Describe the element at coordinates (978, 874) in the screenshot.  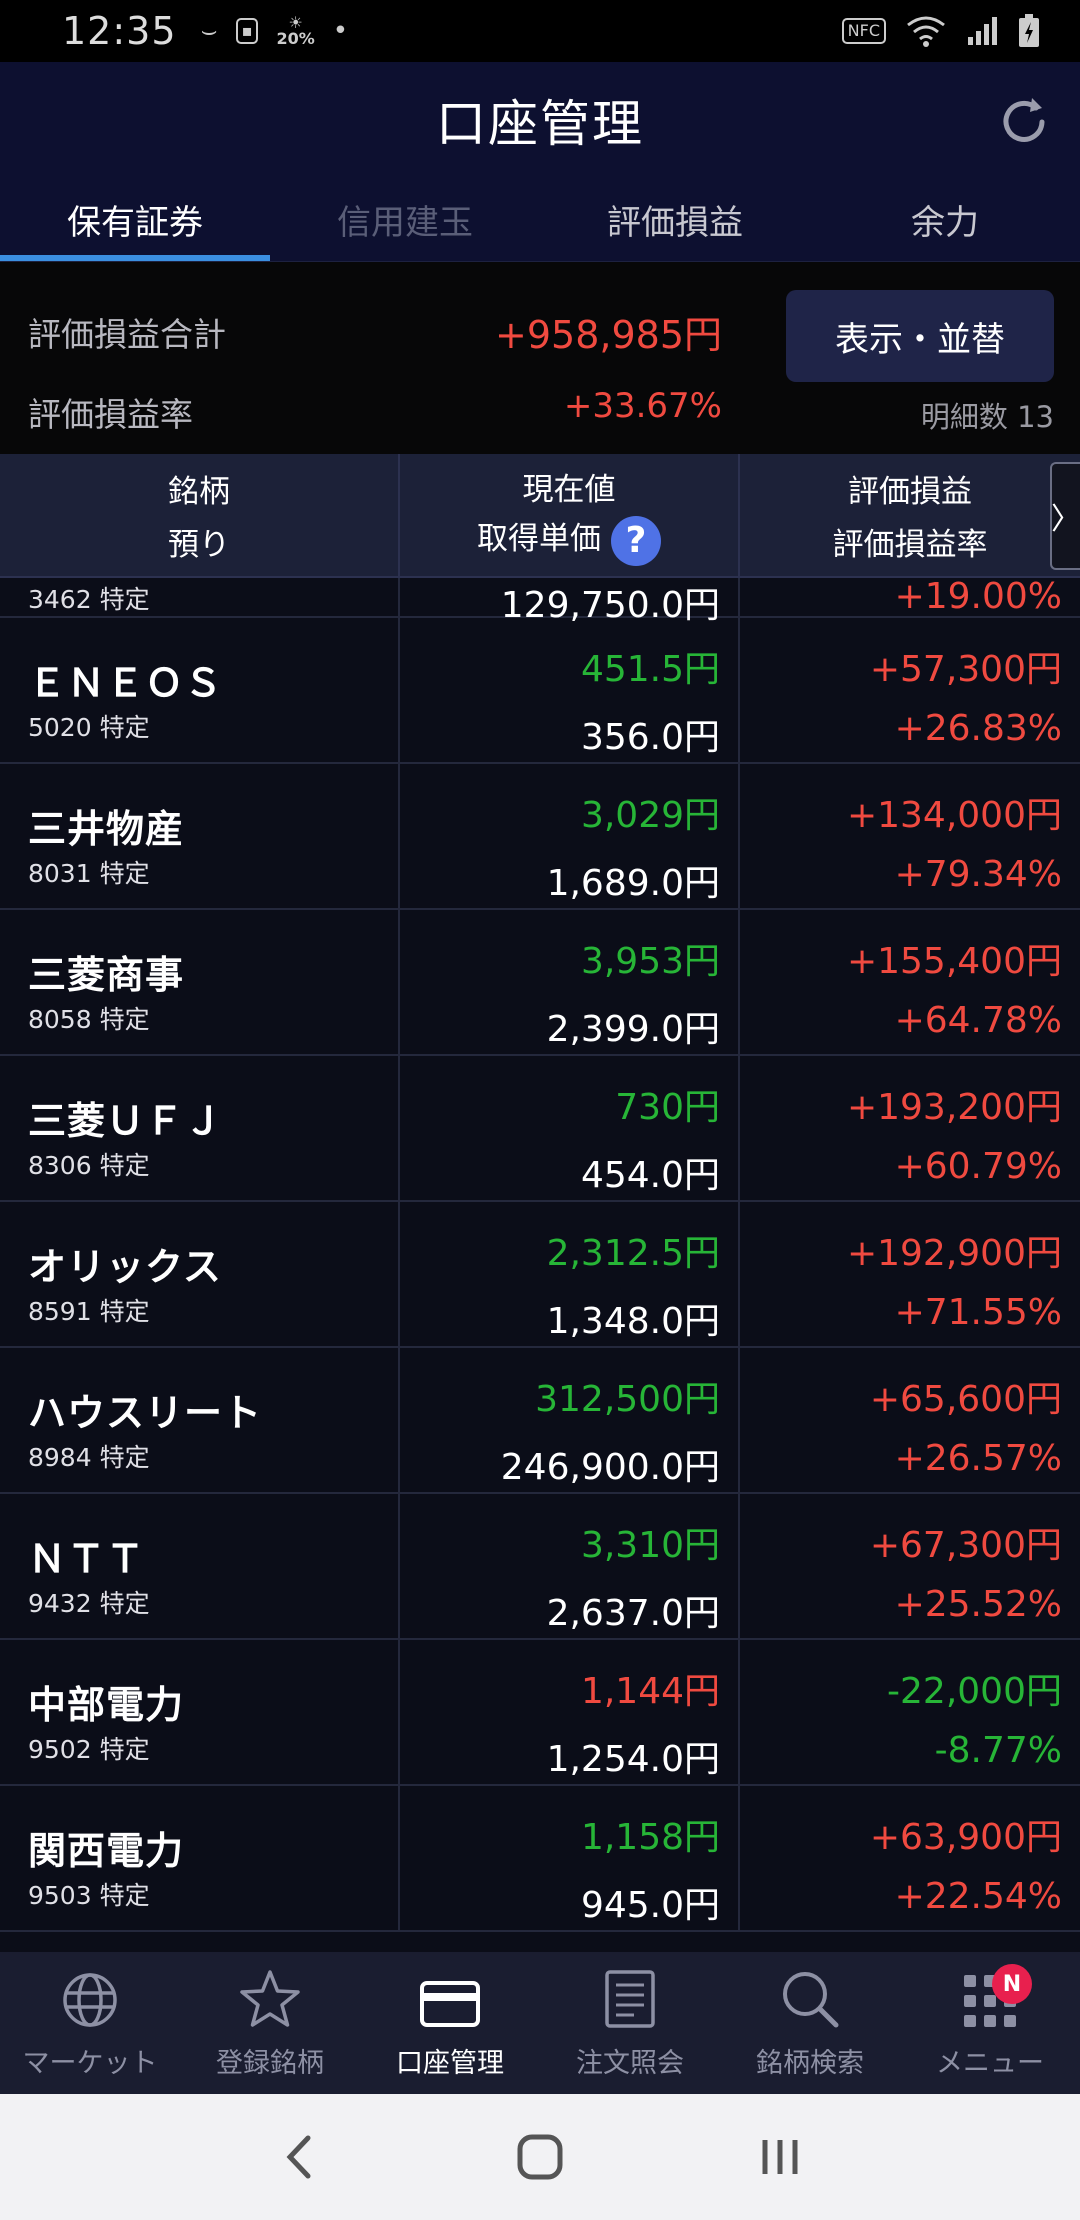
I see `pl-rate: +79.34%` at that location.